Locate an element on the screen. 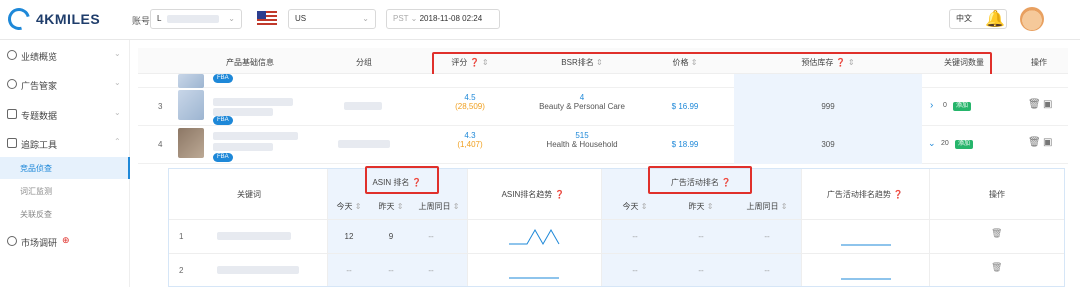 The width and height of the screenshot is (1080, 287). stock: 309 is located at coordinates (828, 144).